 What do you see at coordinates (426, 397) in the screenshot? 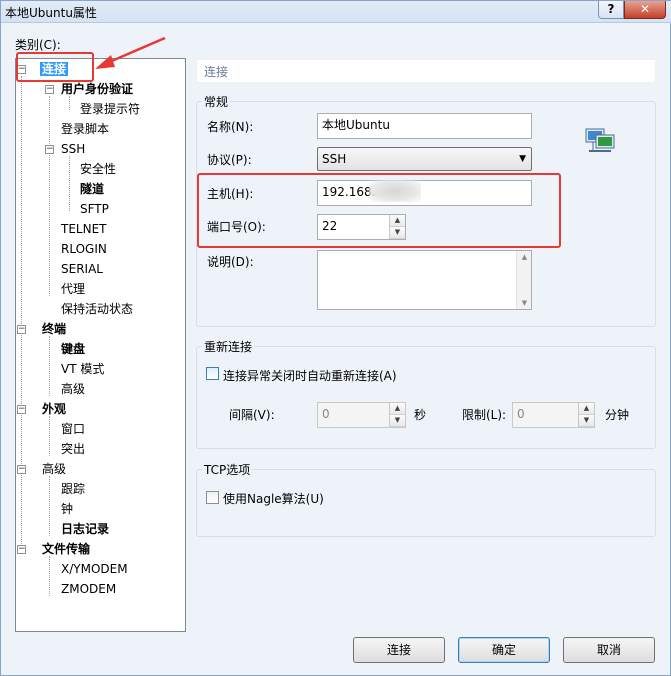
I see `reconnect-group` at bounding box center [426, 397].